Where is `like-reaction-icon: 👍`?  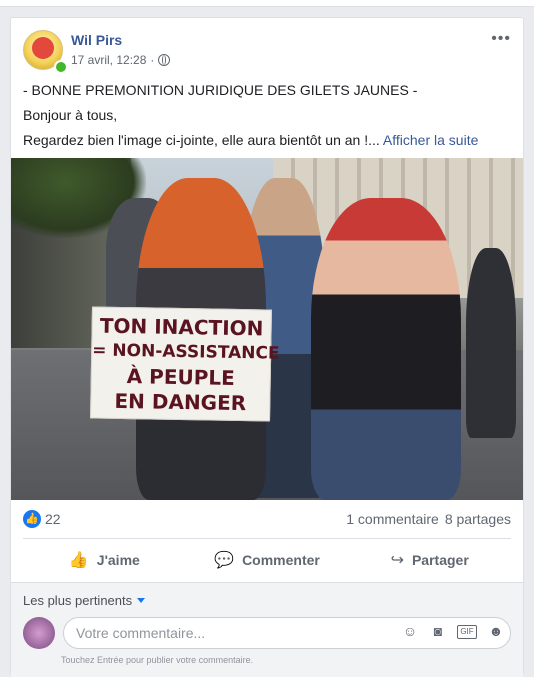 like-reaction-icon: 👍 is located at coordinates (32, 519).